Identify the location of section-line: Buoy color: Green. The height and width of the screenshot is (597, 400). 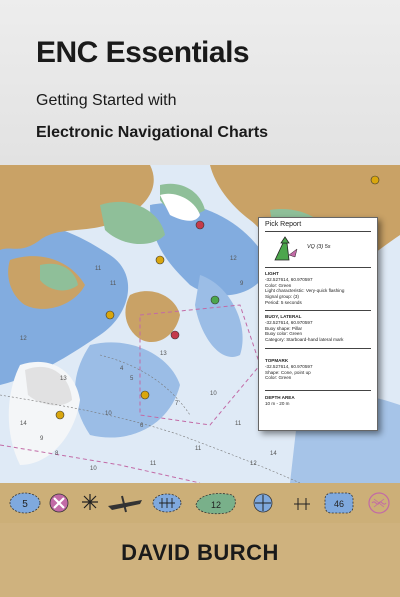
(284, 334).